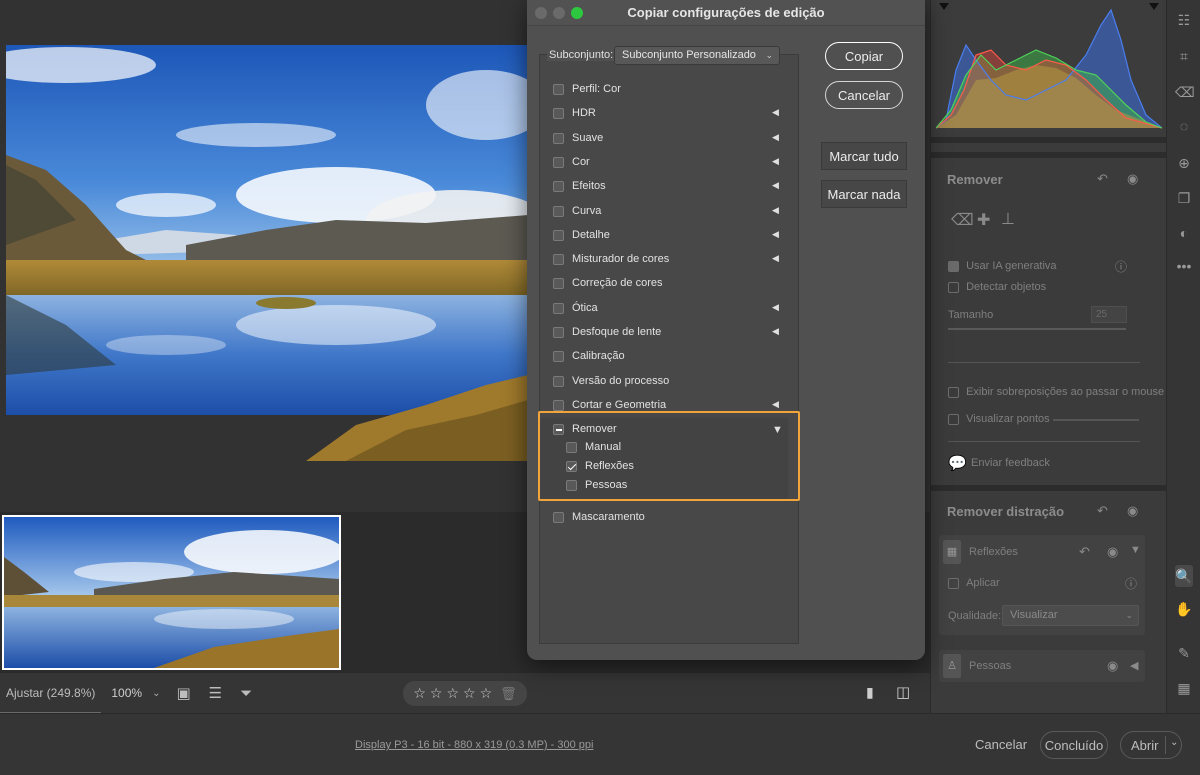  Describe the element at coordinates (508, 694) in the screenshot. I see `trash-icon: 🗑` at that location.